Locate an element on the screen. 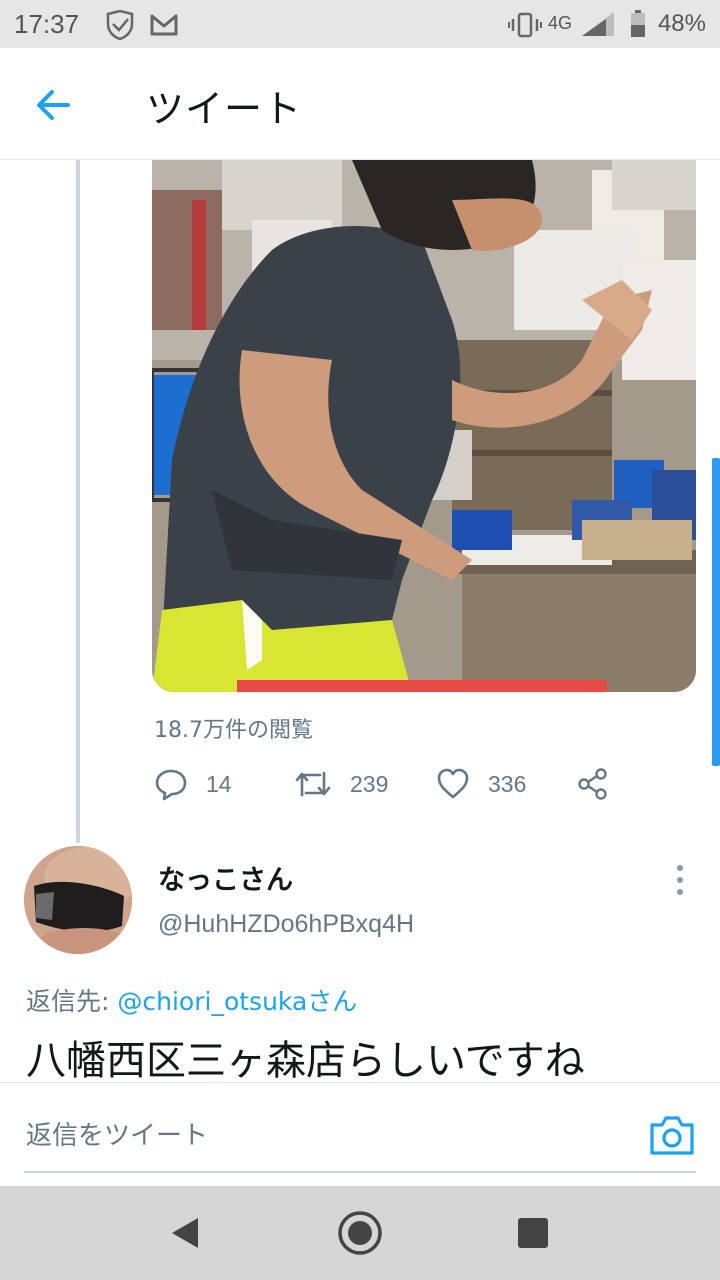 Image resolution: width=720 pixels, height=1280 pixels. composer-underline is located at coordinates (360, 1172).